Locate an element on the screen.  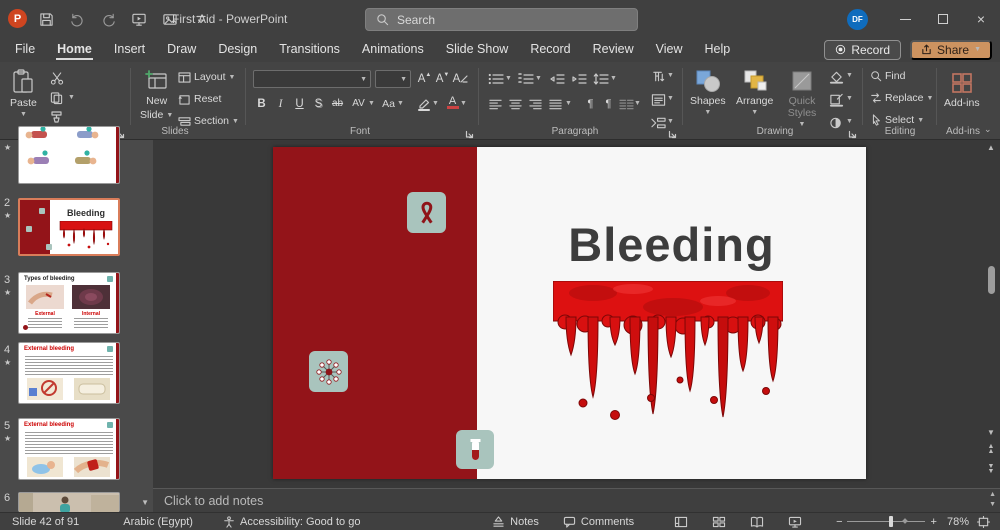
font-color-button: A is located at coordinates (452, 102).